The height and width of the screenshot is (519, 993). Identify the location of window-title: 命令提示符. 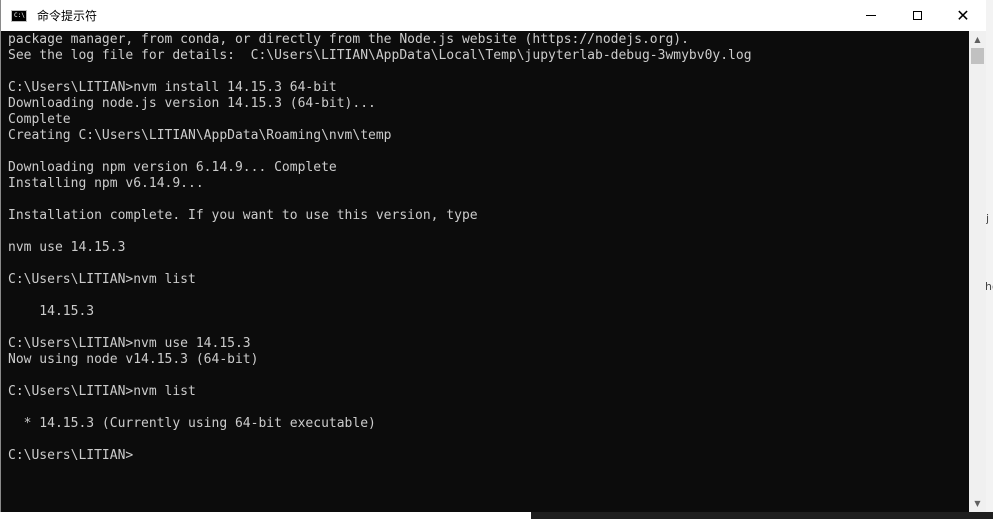
(67, 16).